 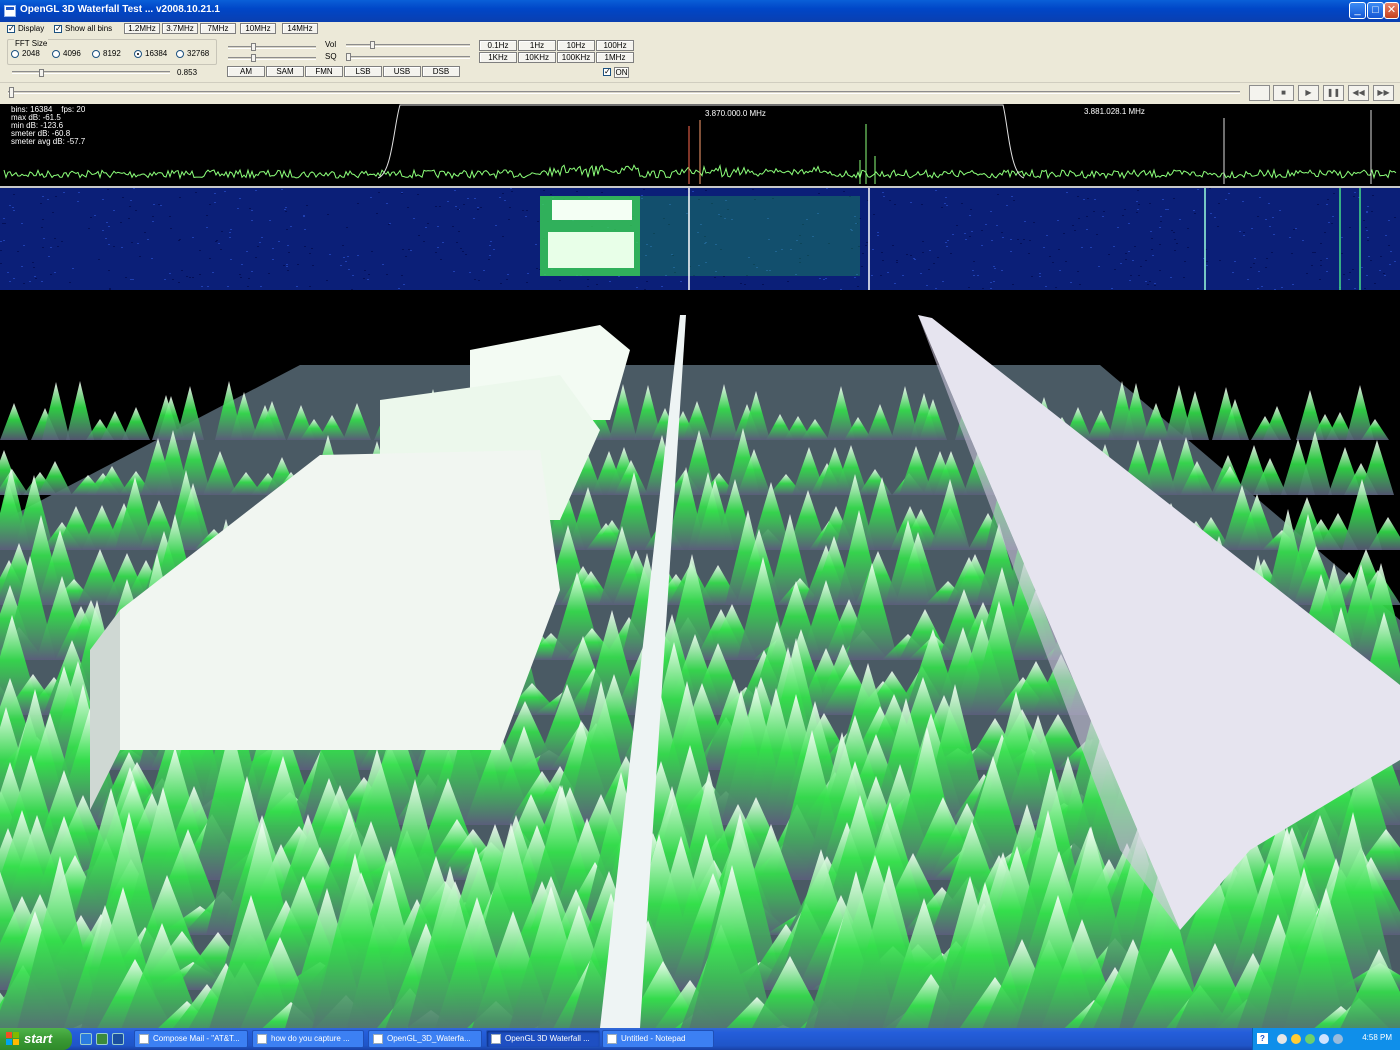 What do you see at coordinates (11, 92) in the screenshot?
I see `seek-slider-thumb` at bounding box center [11, 92].